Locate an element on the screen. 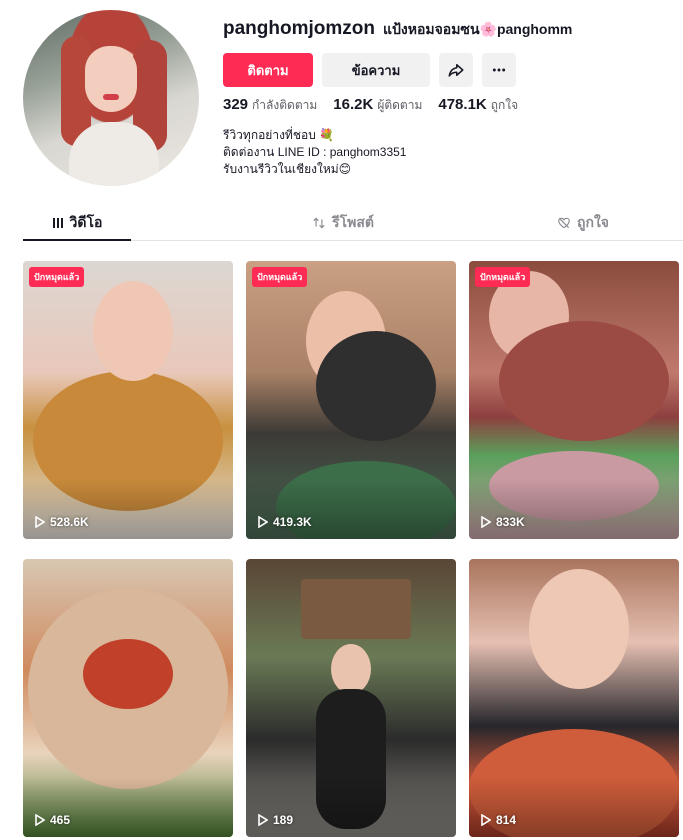 The image size is (683, 840). video-card: ปักหมุดแล้ว 528.6K is located at coordinates (128, 400).